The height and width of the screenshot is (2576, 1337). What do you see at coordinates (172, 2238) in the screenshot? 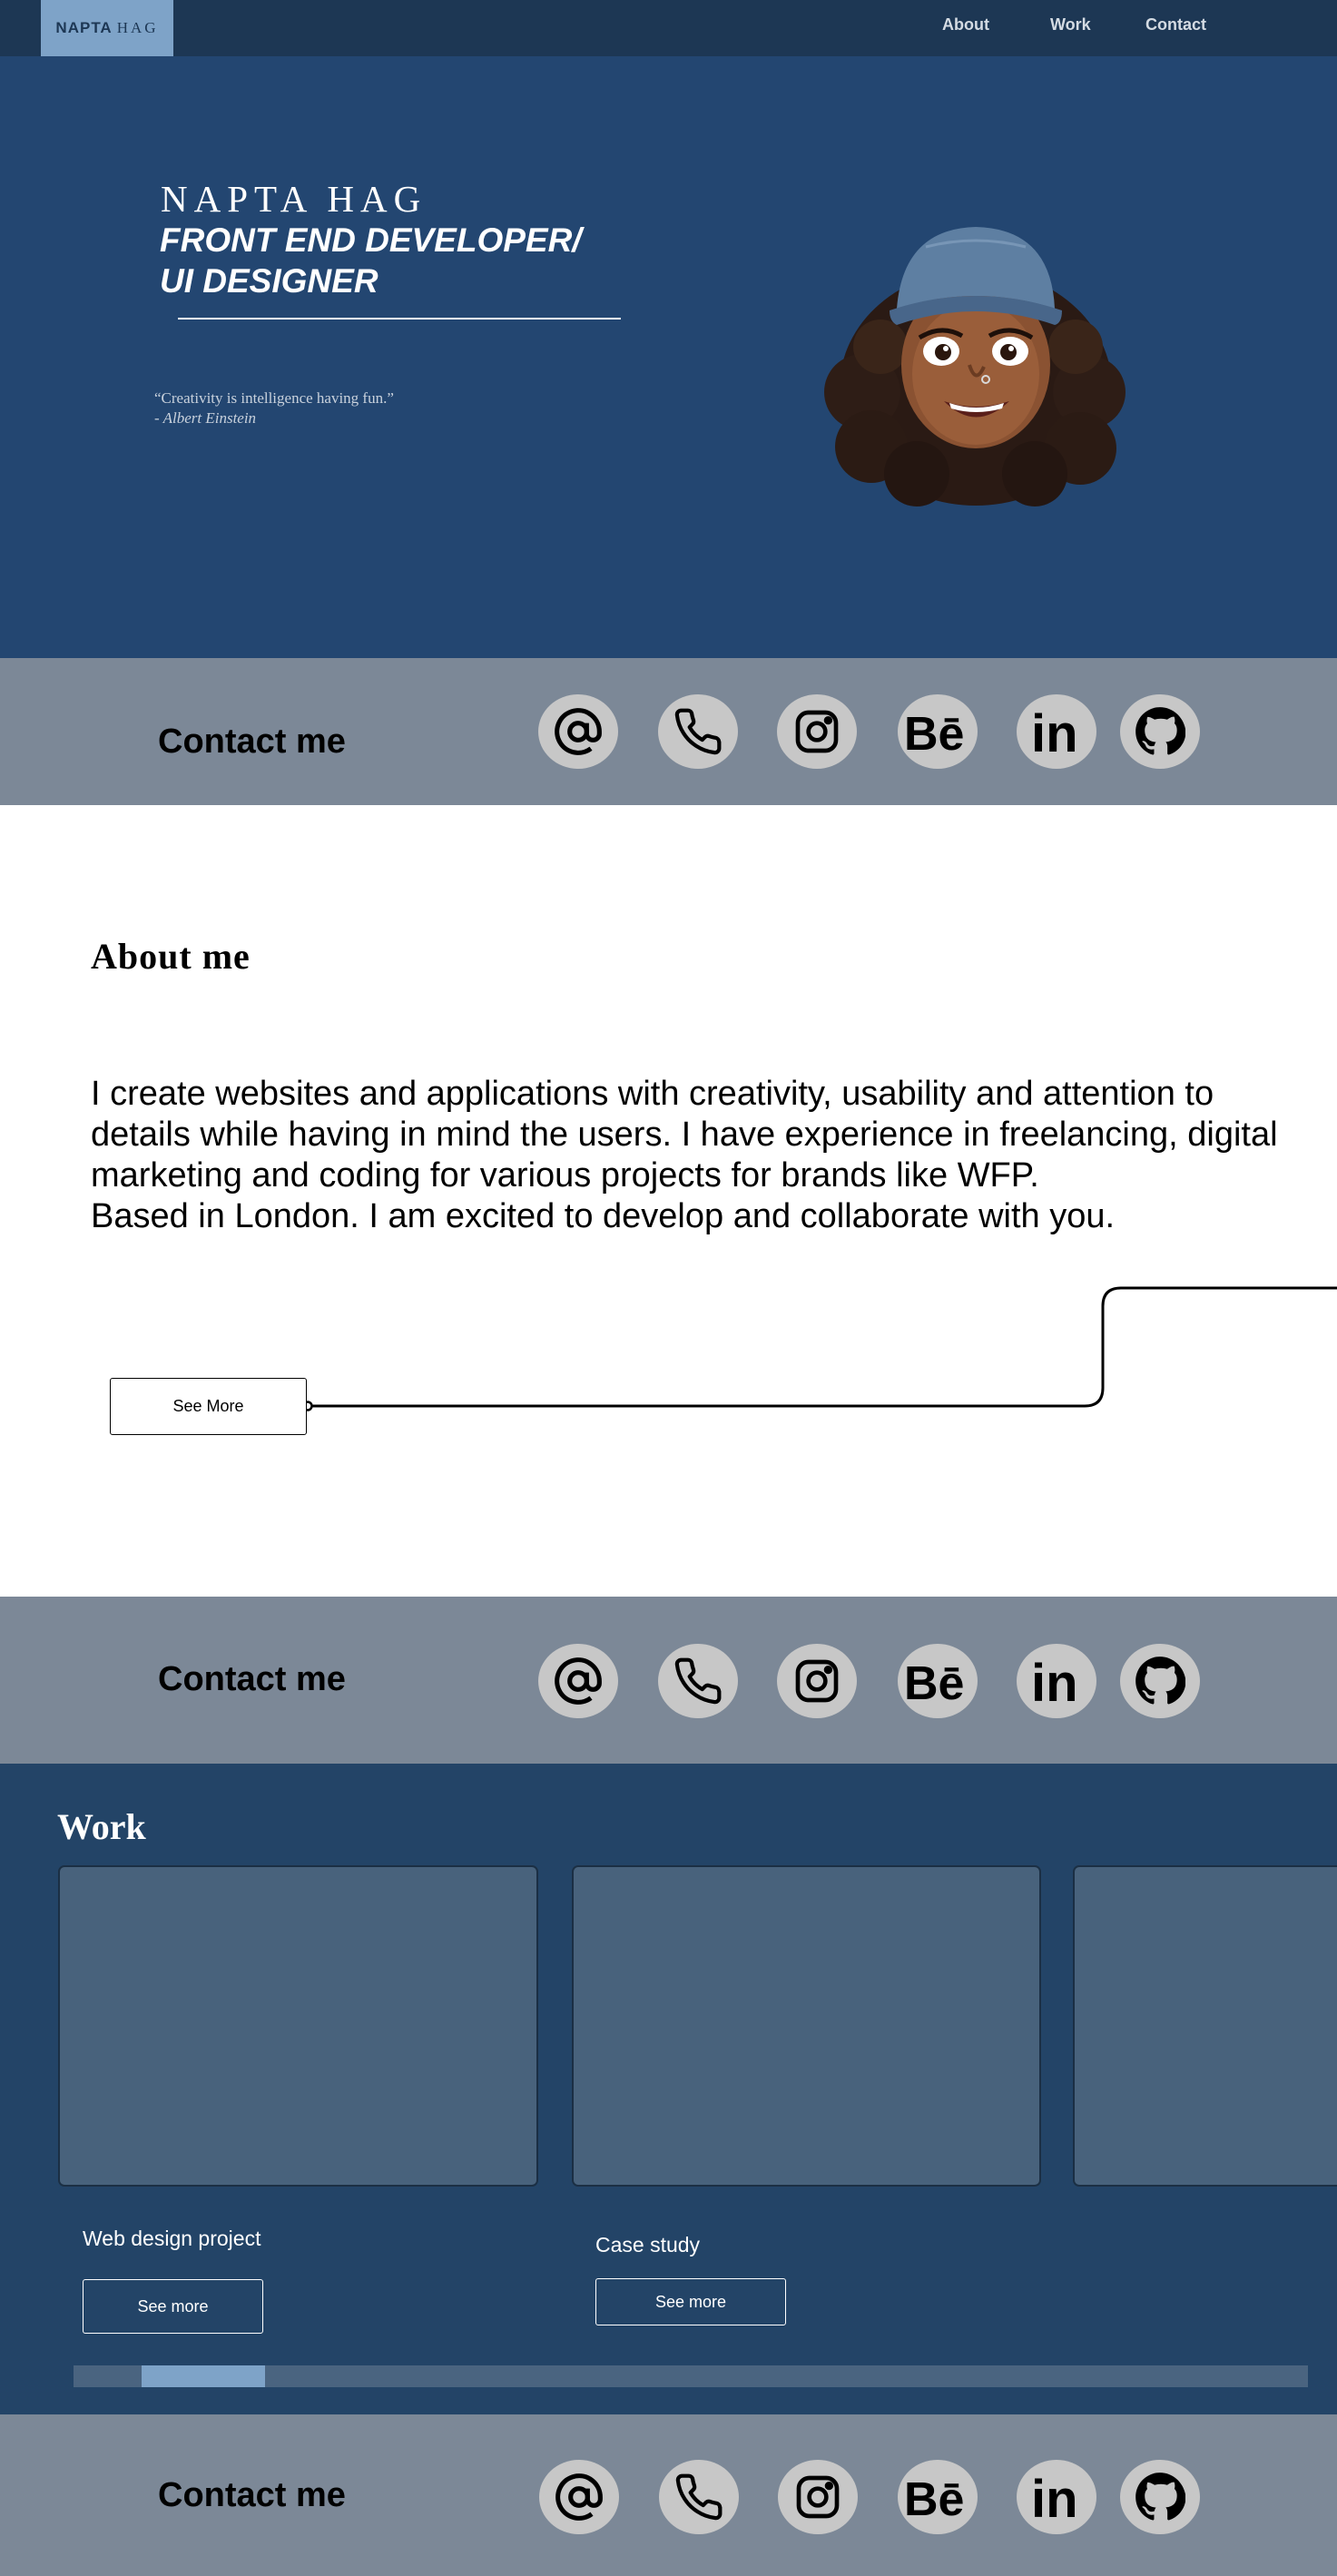
I see `project-title: Web design project` at bounding box center [172, 2238].